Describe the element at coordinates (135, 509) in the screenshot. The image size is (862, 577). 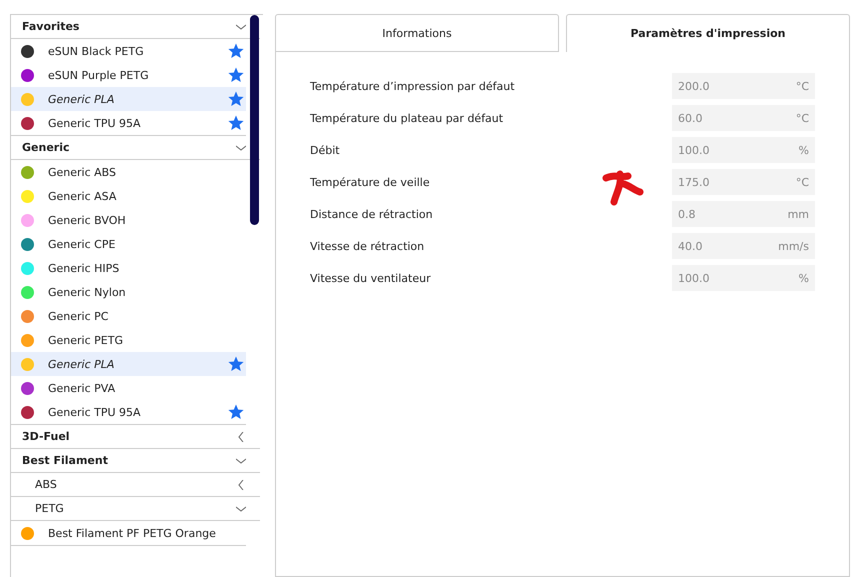
I see `category-header: PETG` at that location.